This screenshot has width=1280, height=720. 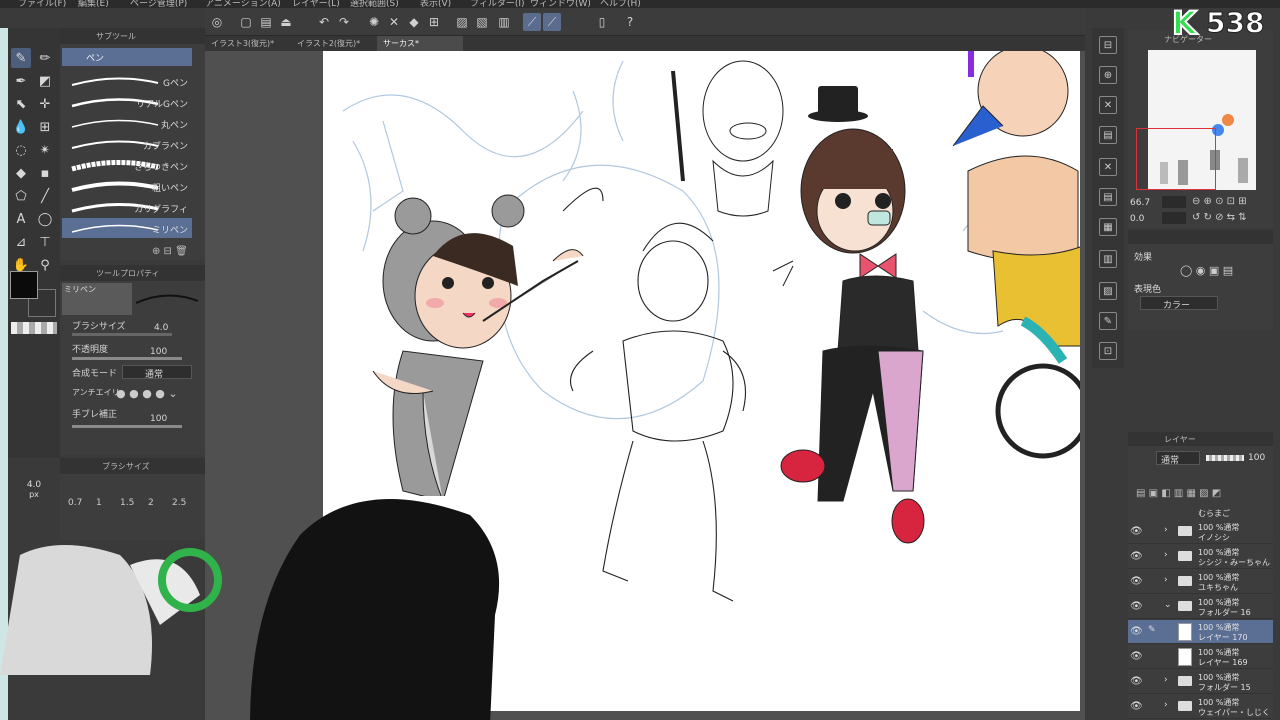 What do you see at coordinates (1179, 303) in the screenshot?
I see `expression-color-select: カラー` at bounding box center [1179, 303].